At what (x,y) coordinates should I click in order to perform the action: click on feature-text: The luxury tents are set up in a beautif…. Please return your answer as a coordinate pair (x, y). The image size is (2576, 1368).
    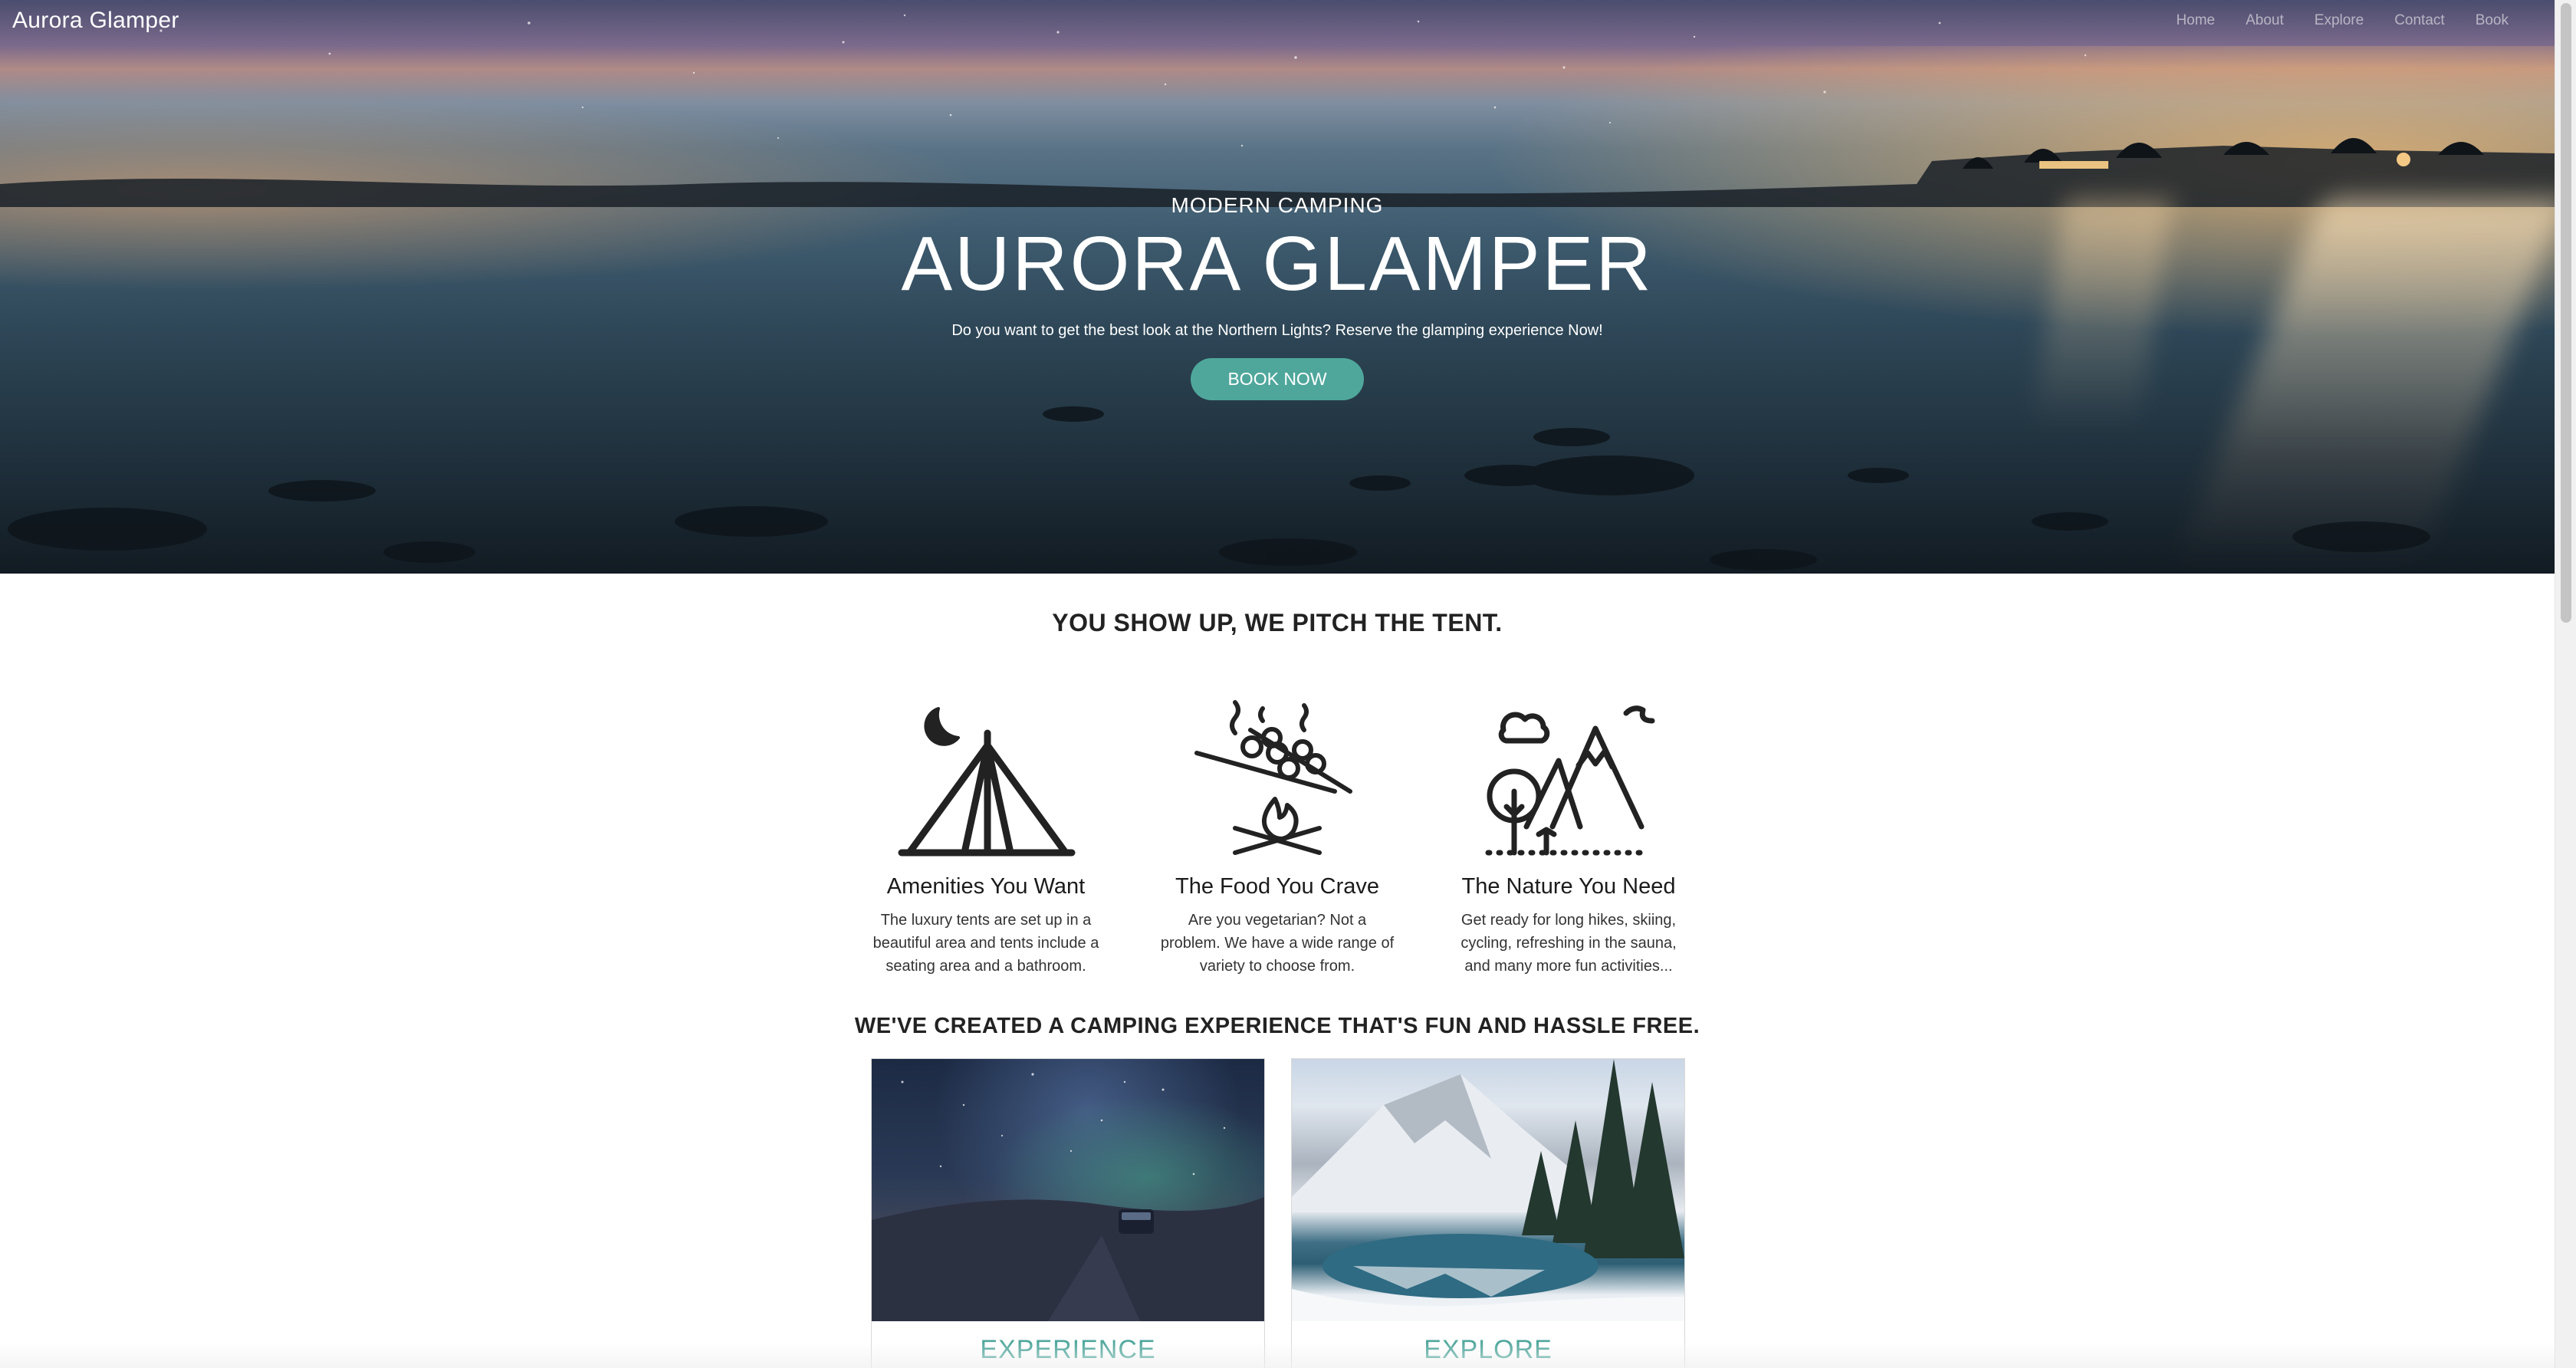
    Looking at the image, I should click on (986, 943).